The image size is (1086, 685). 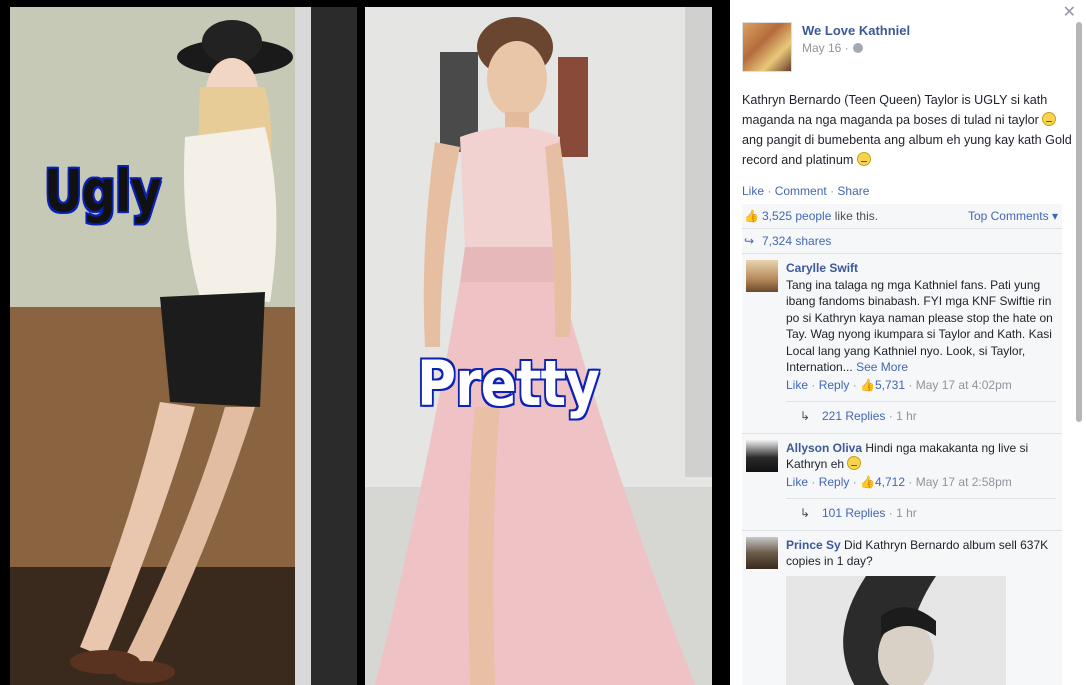 I want to click on post-date-text: May 16 ·, so click(x=825, y=48).